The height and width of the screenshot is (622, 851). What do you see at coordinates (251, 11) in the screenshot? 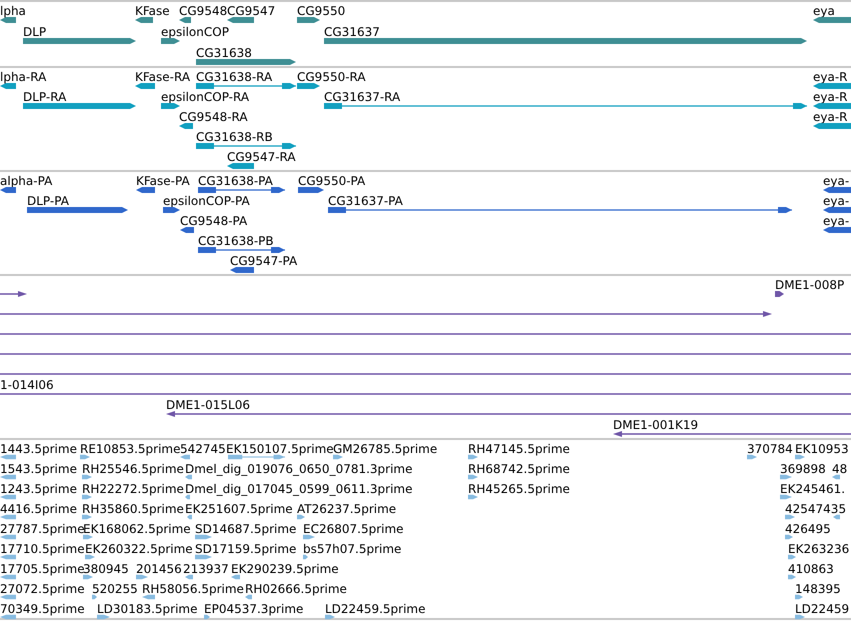
I see `gene-label: CG9547` at bounding box center [251, 11].